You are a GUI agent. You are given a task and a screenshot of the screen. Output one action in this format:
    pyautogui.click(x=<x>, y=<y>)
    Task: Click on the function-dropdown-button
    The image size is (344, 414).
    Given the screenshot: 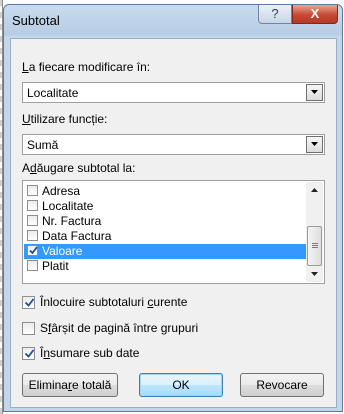 What is the action you would take?
    pyautogui.click(x=314, y=144)
    